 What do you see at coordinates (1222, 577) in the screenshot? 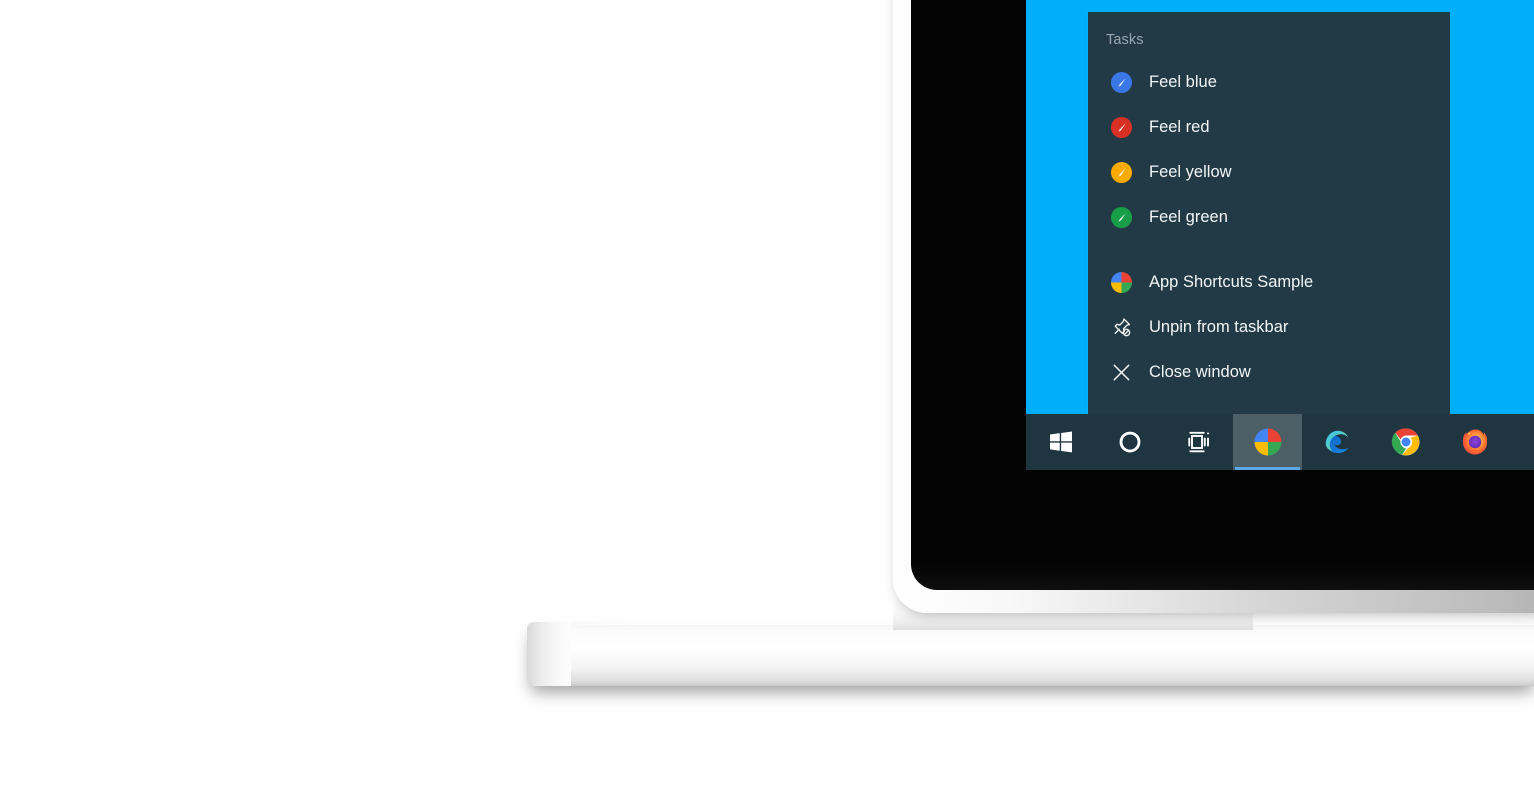
I see `bezel-shine` at bounding box center [1222, 577].